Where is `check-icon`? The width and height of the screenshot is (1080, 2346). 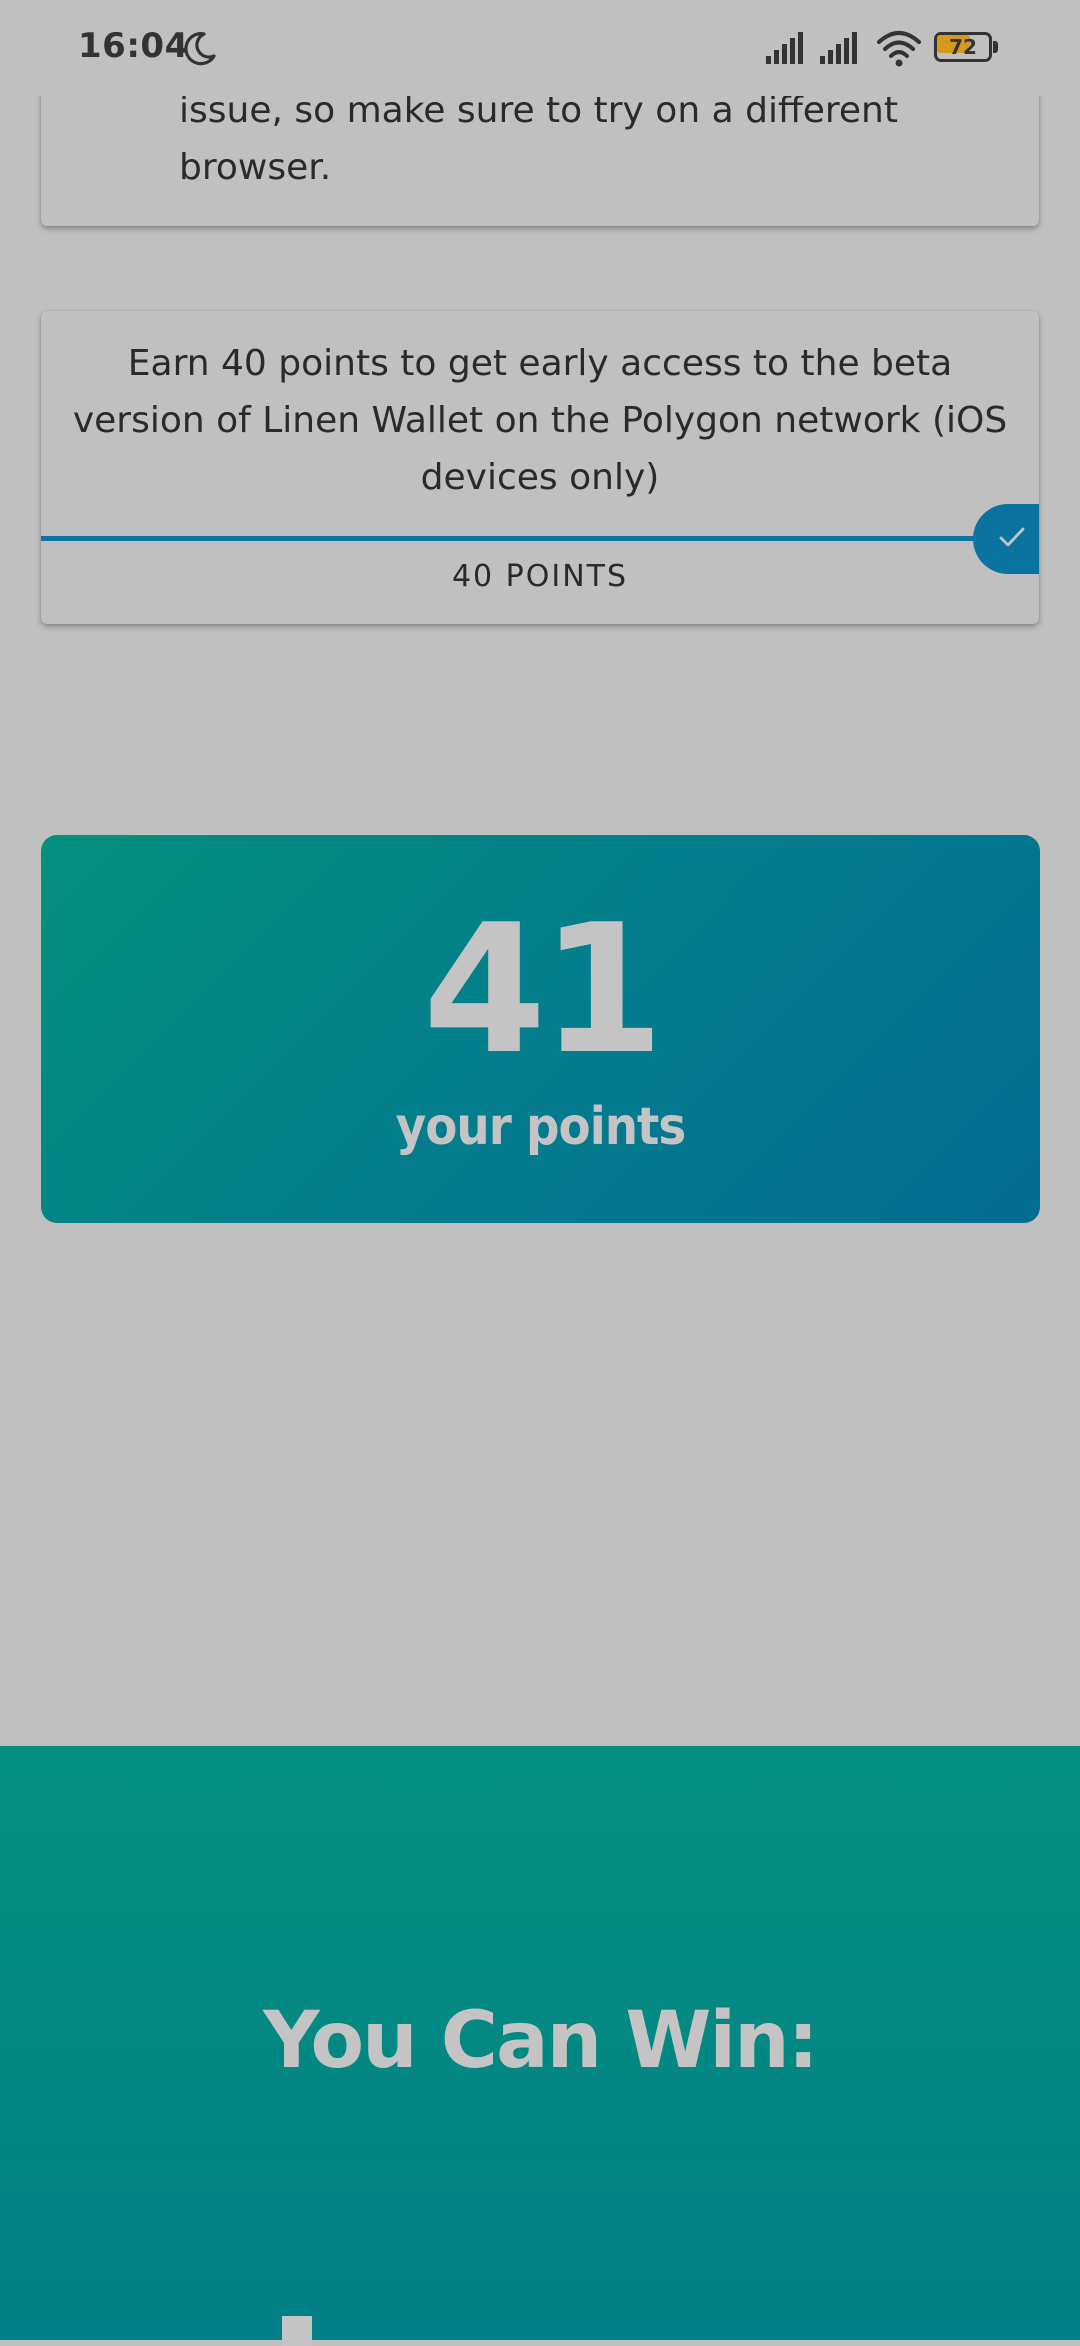 check-icon is located at coordinates (1012, 537).